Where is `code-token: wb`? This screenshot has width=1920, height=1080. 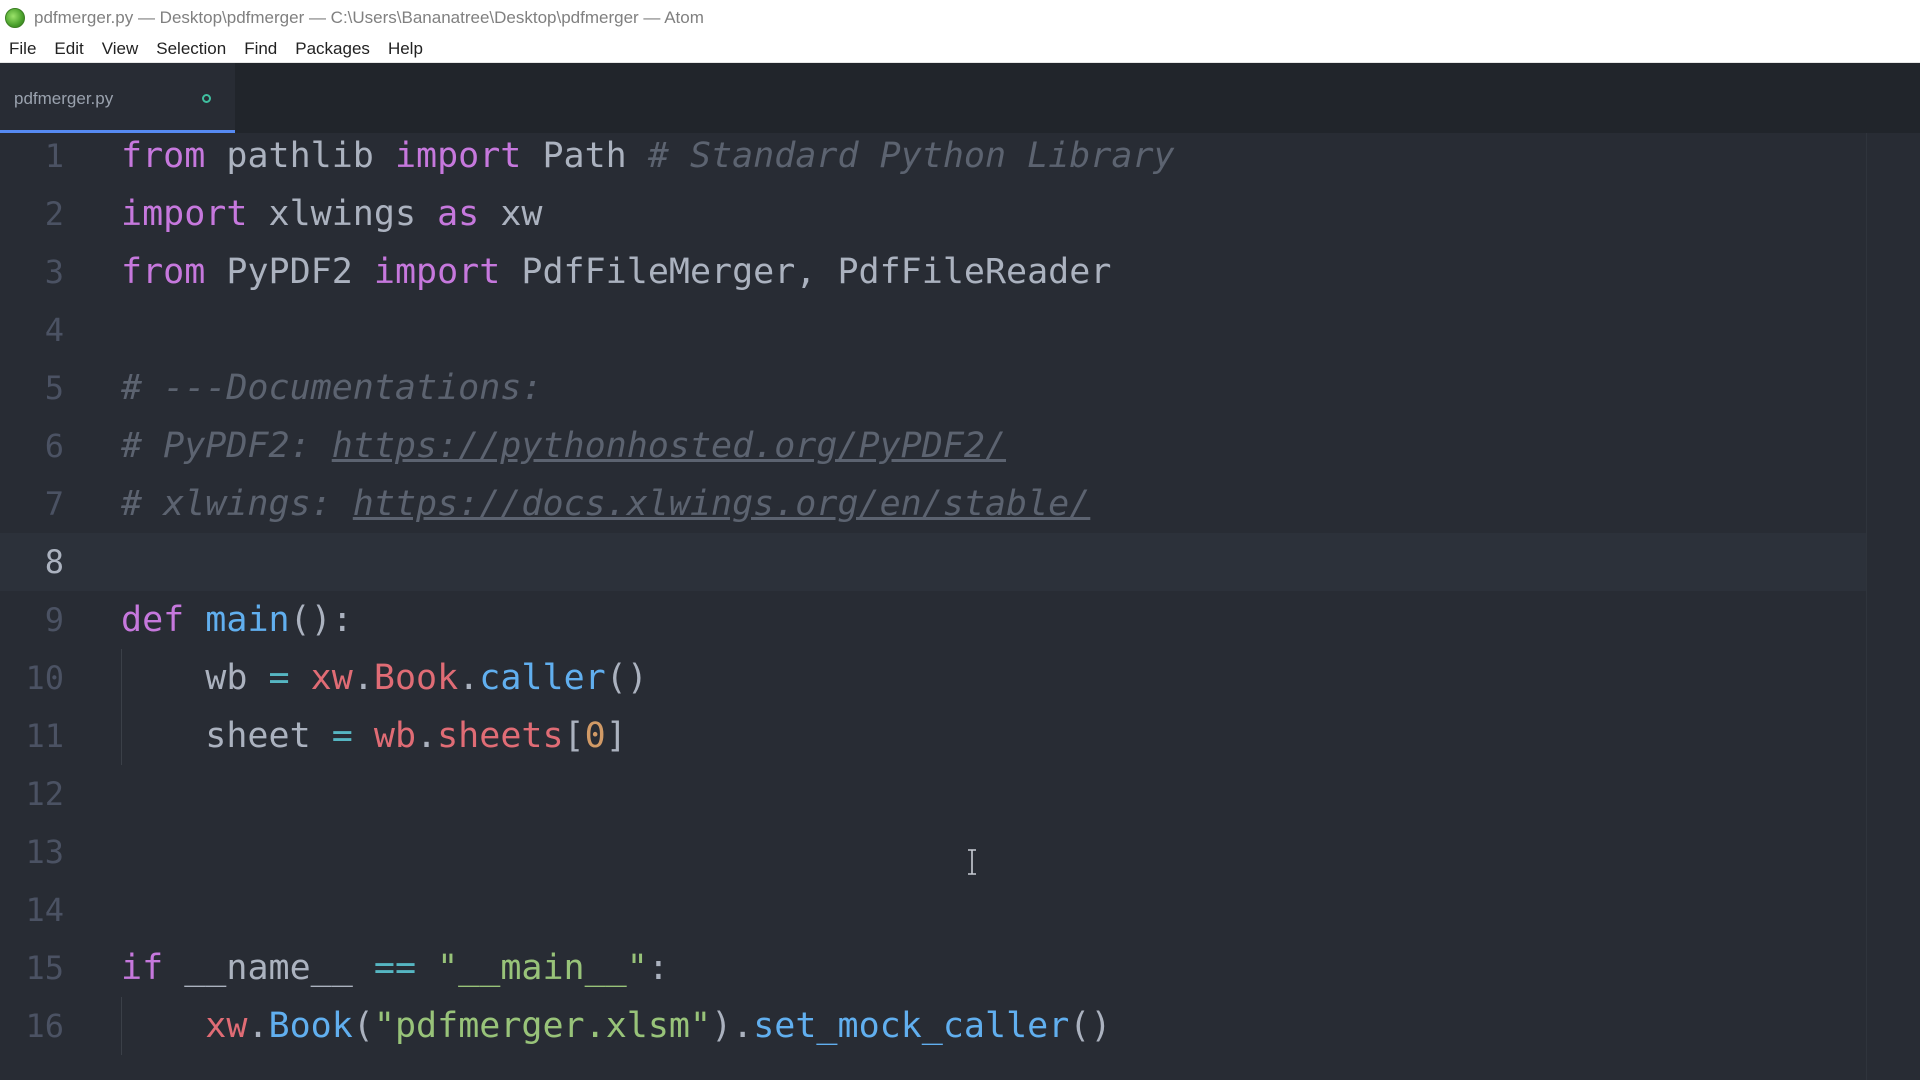 code-token: wb is located at coordinates (195, 678).